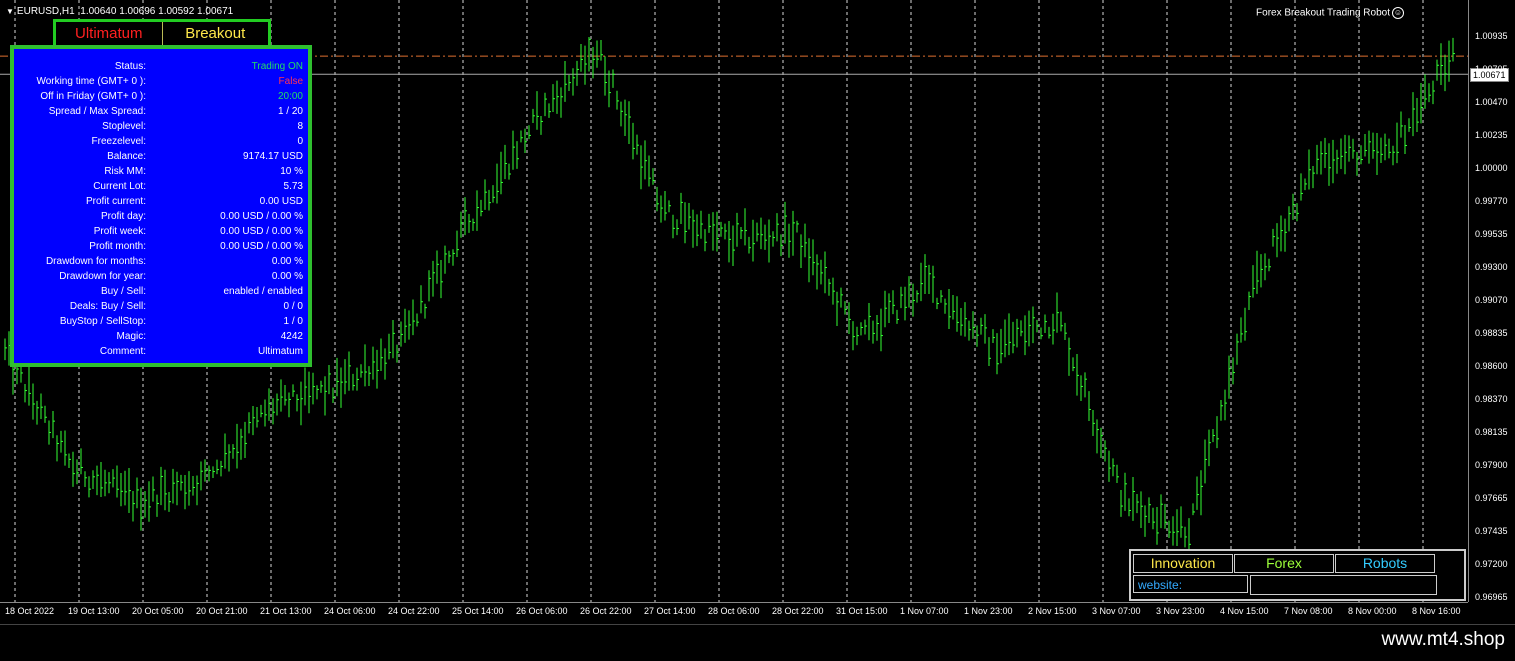  What do you see at coordinates (91, 81) in the screenshot?
I see `panel-row-label: Working time (GMT+ 0 ):` at bounding box center [91, 81].